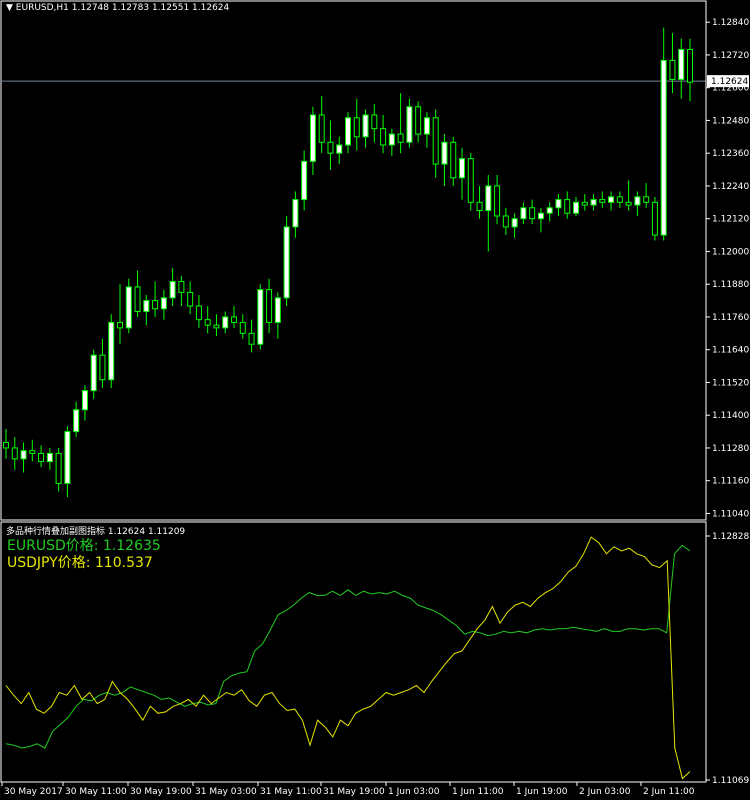  Describe the element at coordinates (730, 187) in the screenshot. I see `price-tick-label: 1.12240` at that location.